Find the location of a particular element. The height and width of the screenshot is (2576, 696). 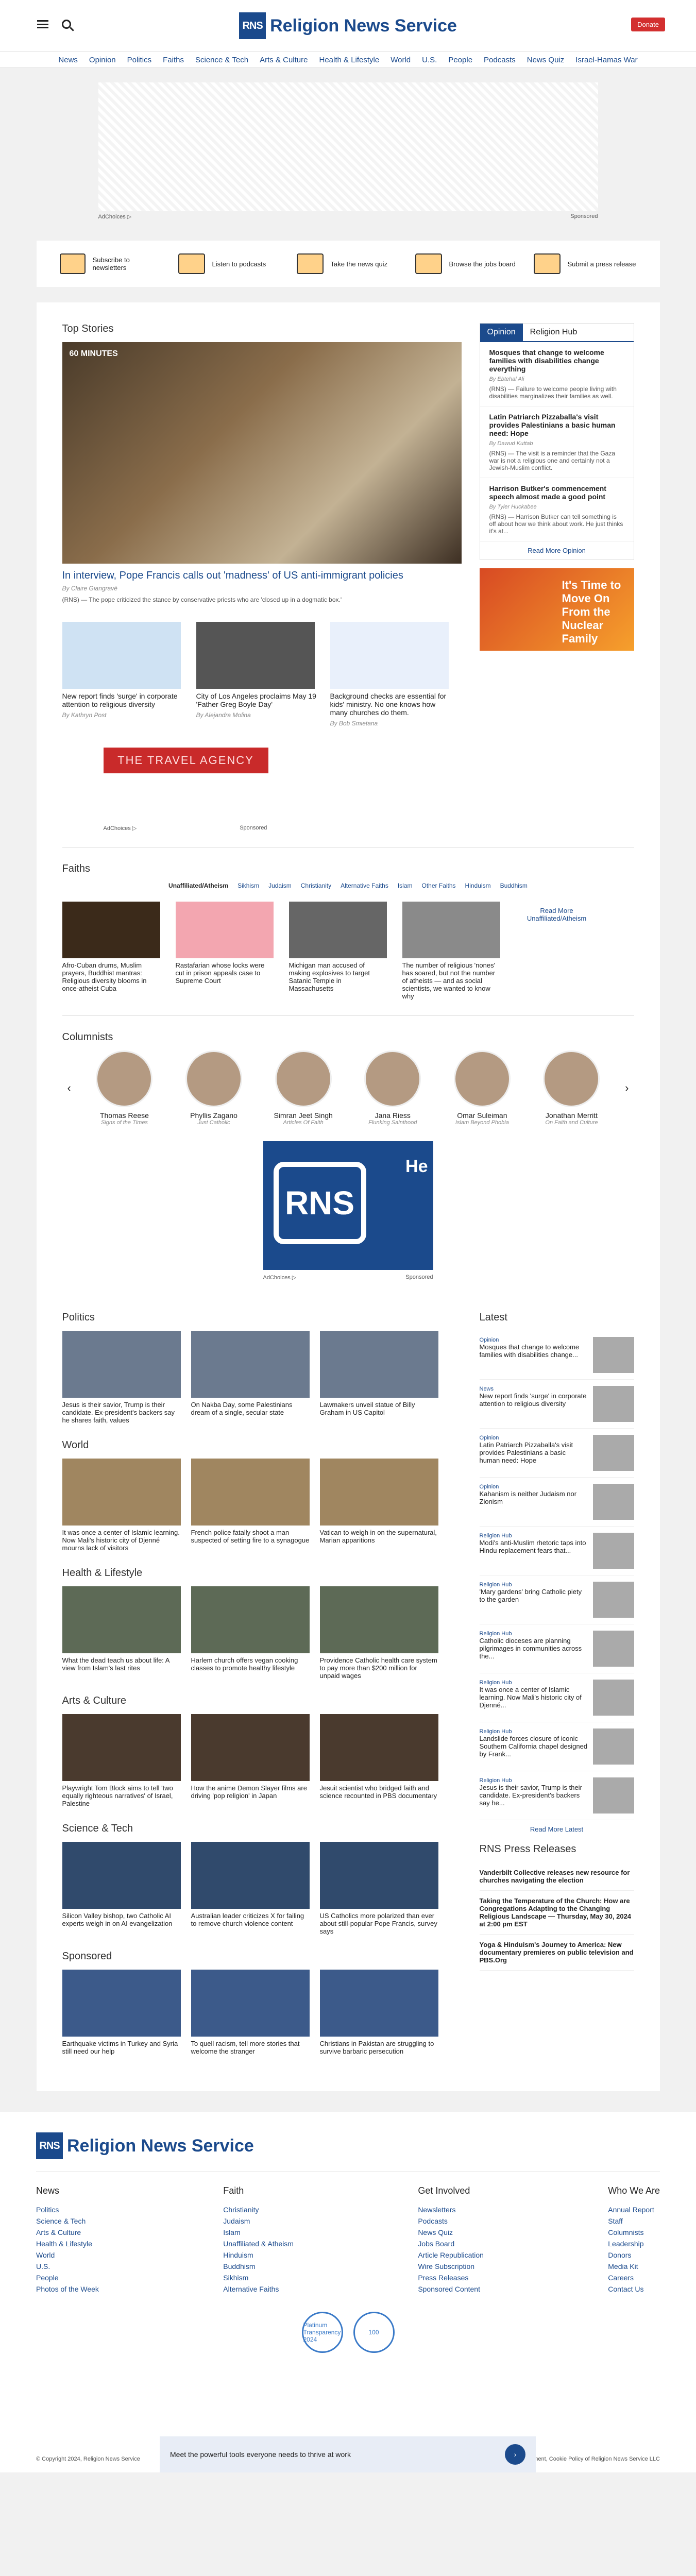

columnist-name: Omar Suleiman is located at coordinates (482, 1115).